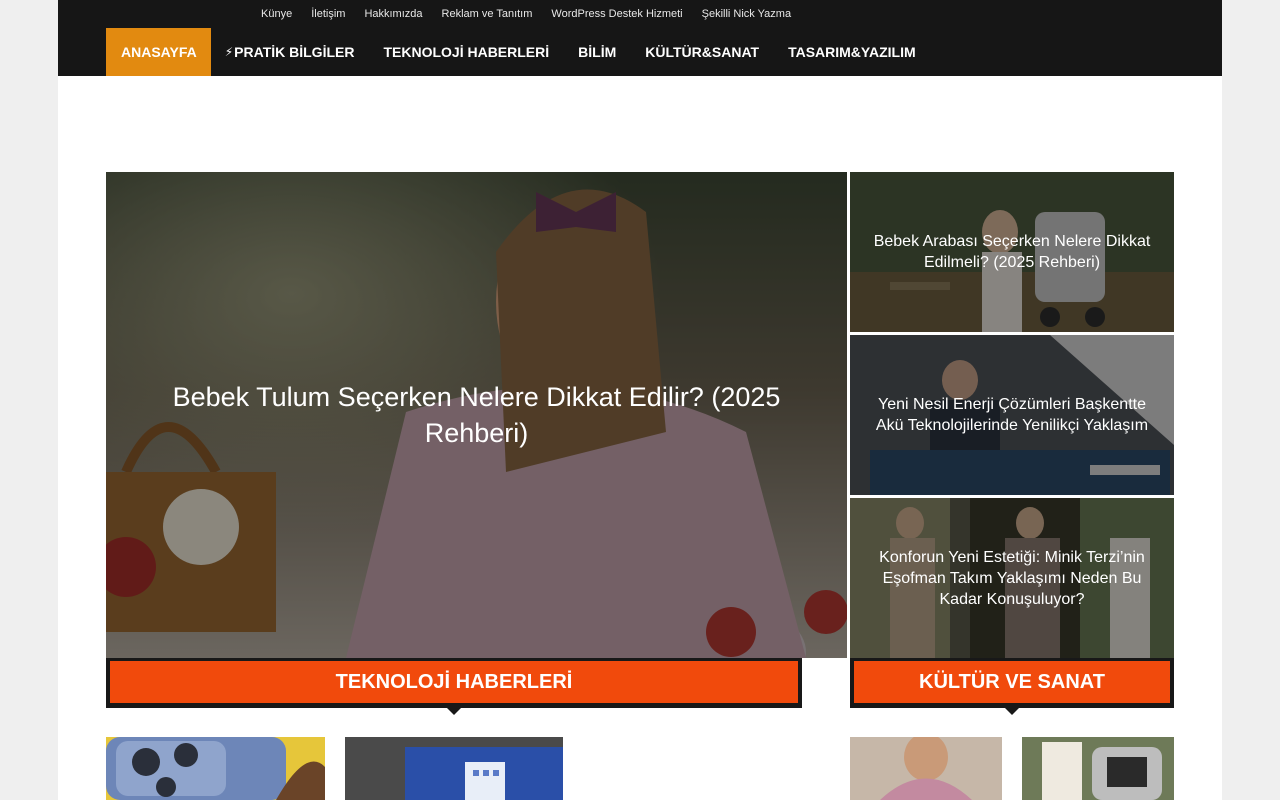 This screenshot has width=1280, height=800. I want to click on nav-tasarim-yazilim: TASARIM&YAZILIM, so click(851, 52).